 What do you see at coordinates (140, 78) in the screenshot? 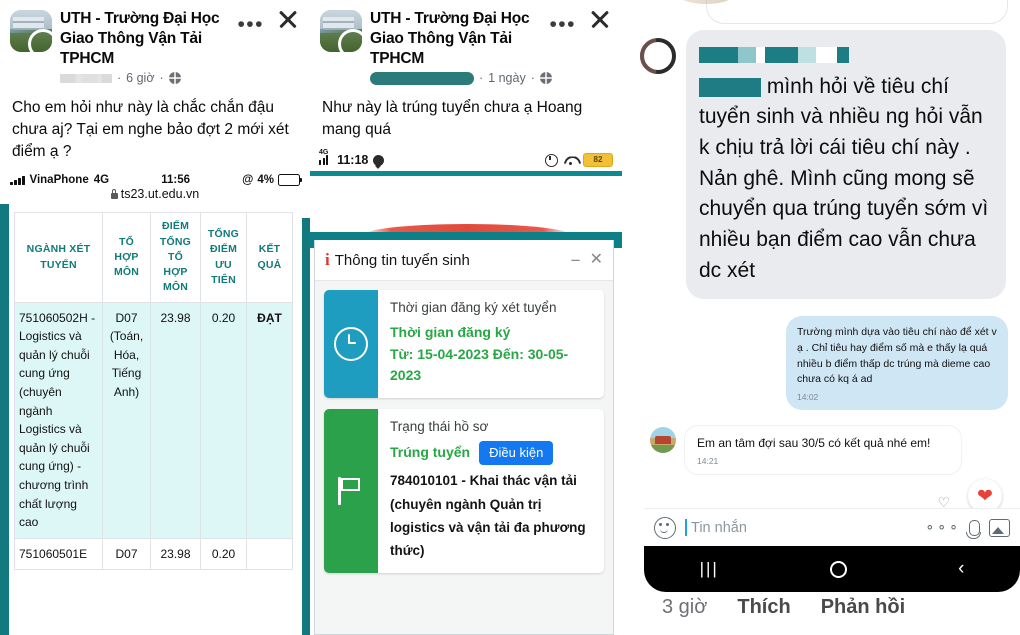
I see `post-time: 6 giờ` at bounding box center [140, 78].